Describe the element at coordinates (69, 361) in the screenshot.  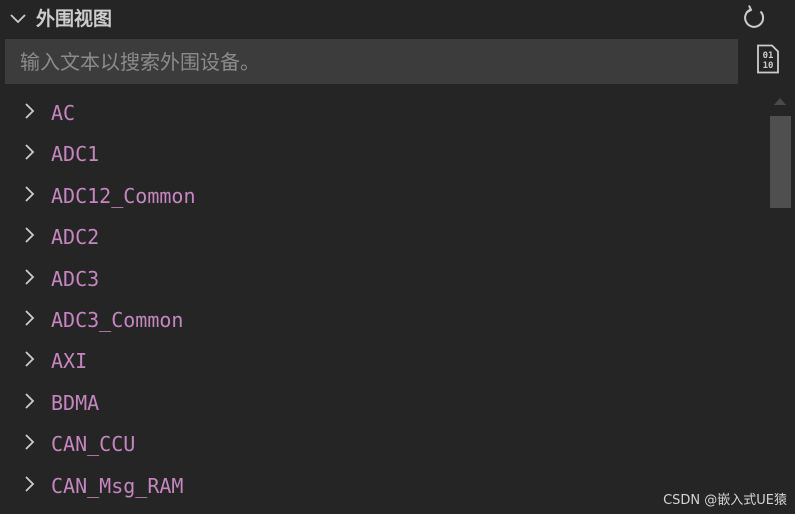
I see `tree-item-label: AXI` at that location.